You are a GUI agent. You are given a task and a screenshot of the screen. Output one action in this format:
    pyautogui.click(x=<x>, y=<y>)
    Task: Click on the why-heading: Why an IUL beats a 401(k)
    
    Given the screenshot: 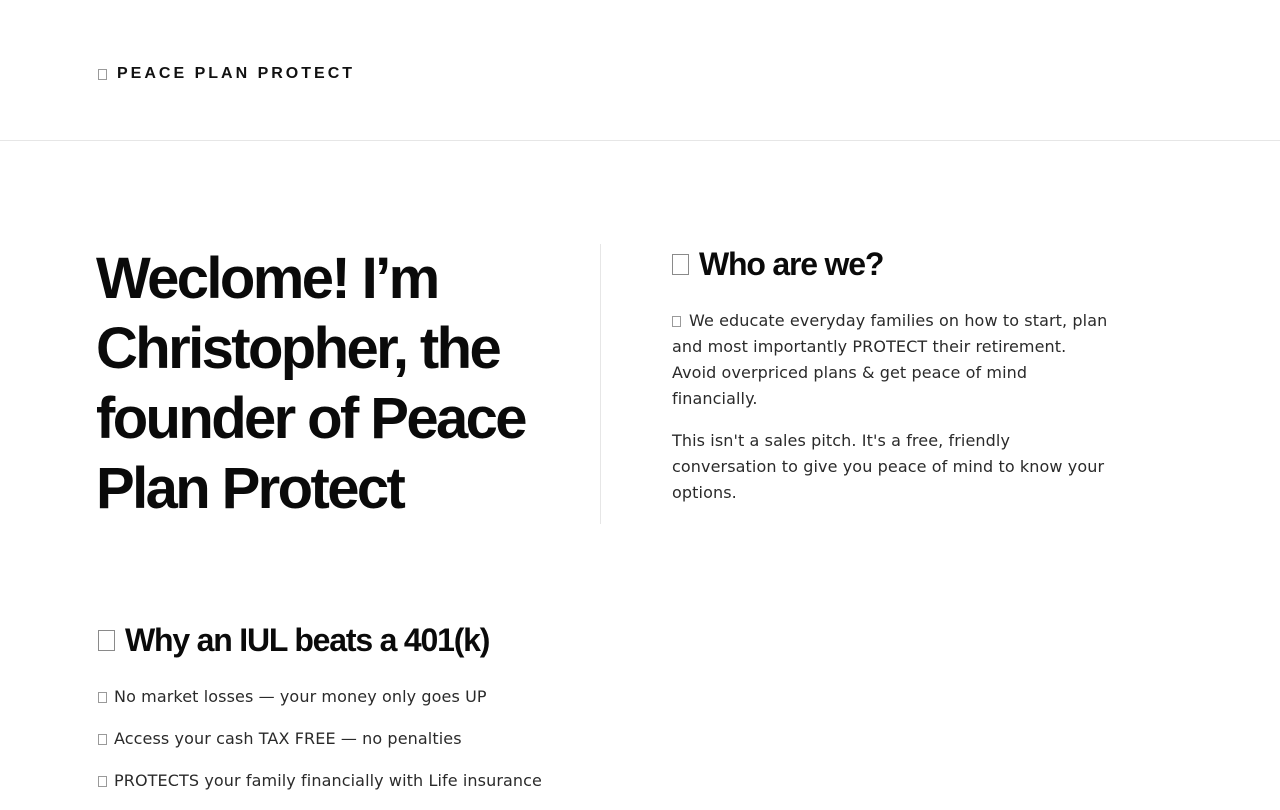 What is the action you would take?
    pyautogui.click(x=307, y=640)
    